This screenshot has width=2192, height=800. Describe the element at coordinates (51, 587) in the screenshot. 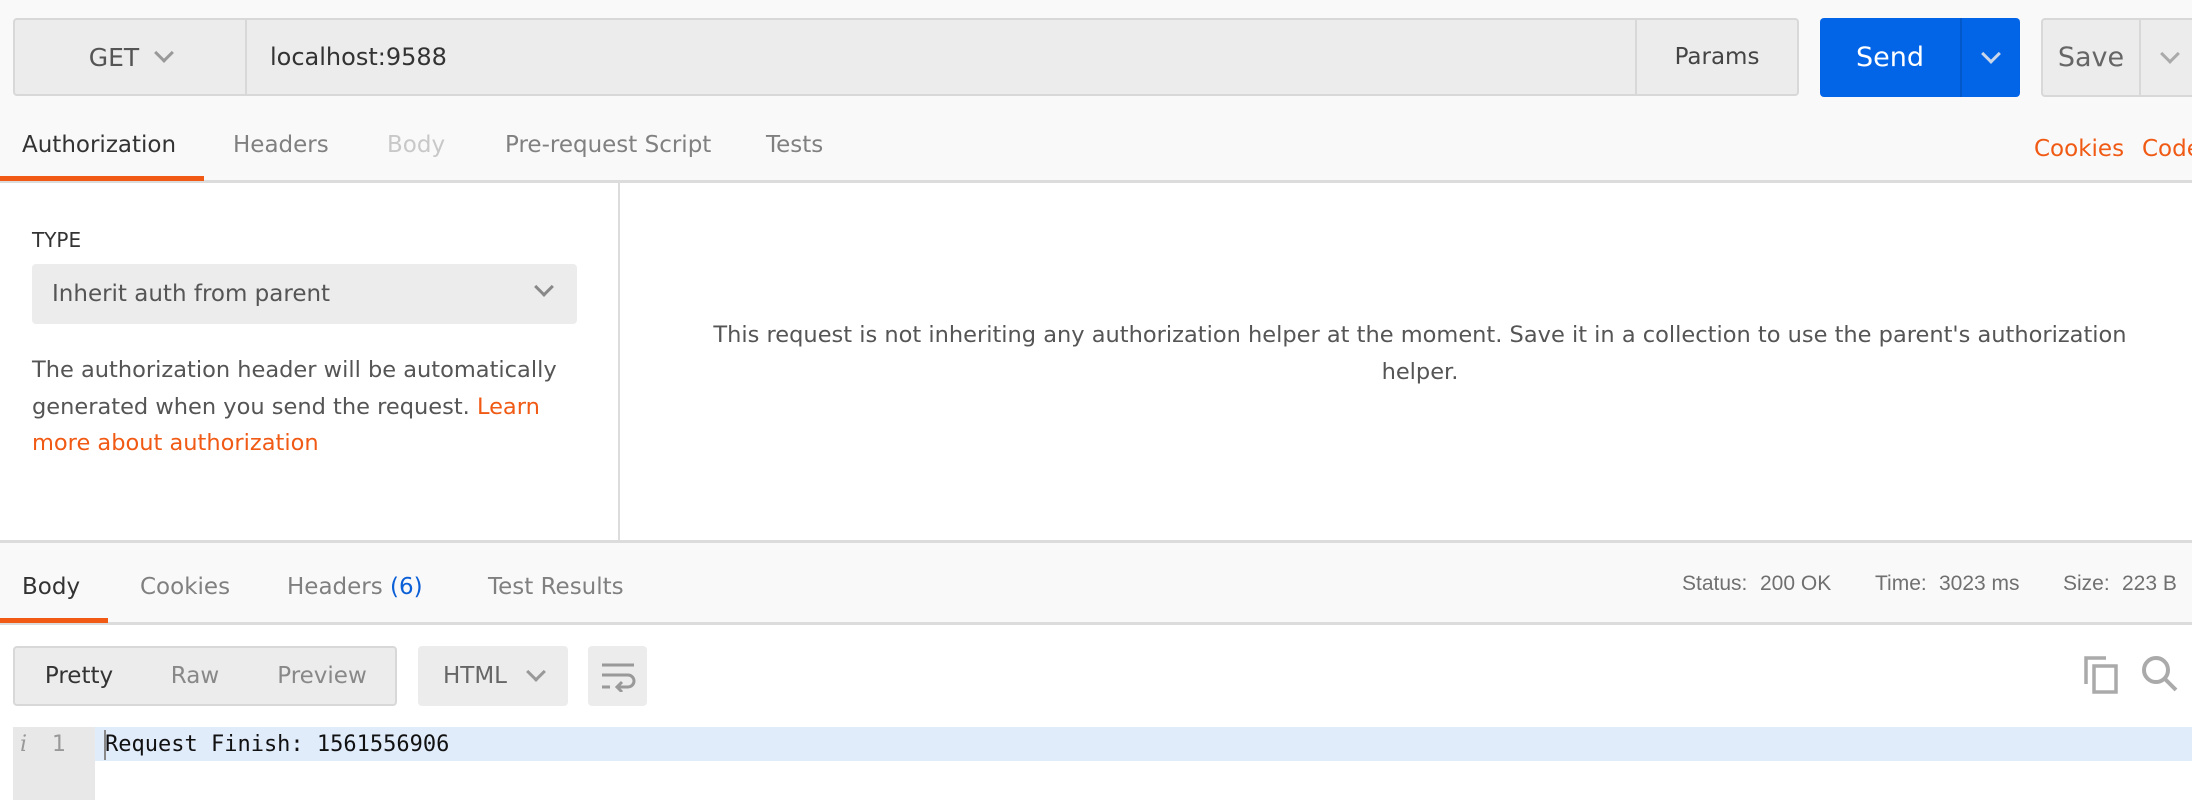

I see `response-tab-body: Body` at that location.